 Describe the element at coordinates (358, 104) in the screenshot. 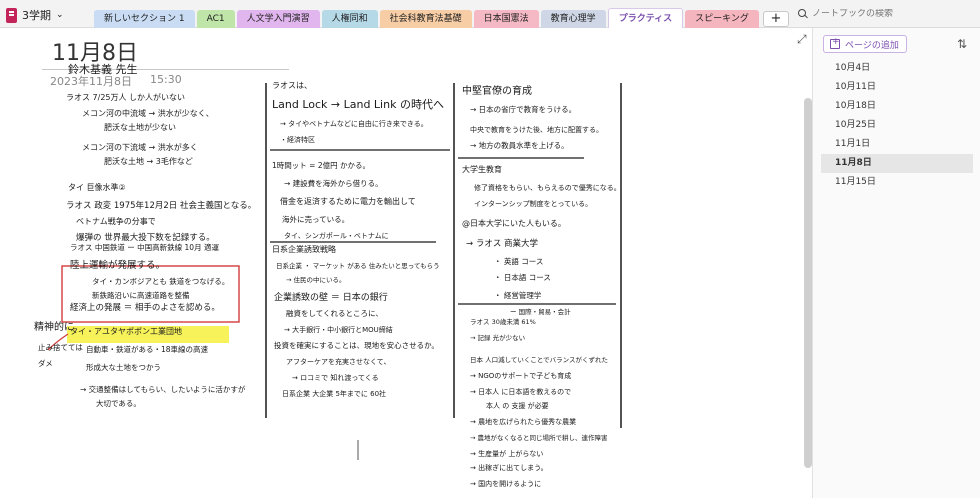

I see `ink-text-line: Land Lock → Land Link の時代へ` at that location.